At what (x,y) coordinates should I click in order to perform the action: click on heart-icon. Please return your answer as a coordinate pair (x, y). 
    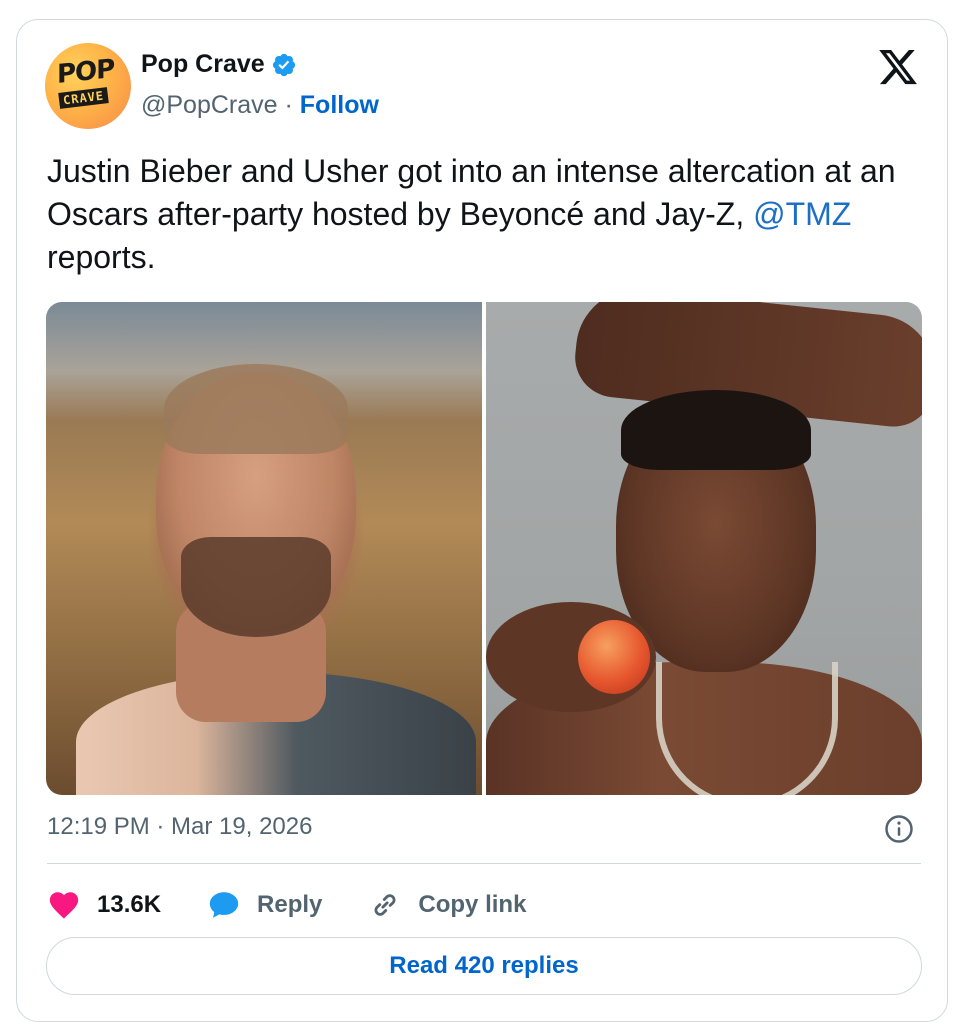
    Looking at the image, I should click on (64, 905).